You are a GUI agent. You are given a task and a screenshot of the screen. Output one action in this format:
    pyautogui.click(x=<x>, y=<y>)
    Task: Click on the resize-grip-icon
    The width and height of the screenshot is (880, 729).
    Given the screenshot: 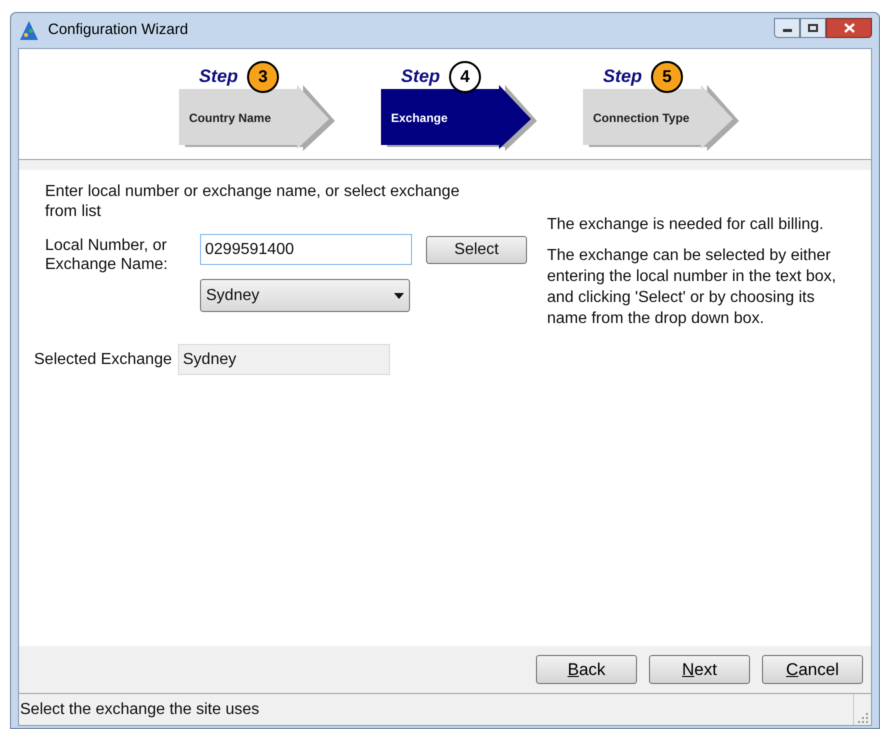 What is the action you would take?
    pyautogui.click(x=863, y=718)
    